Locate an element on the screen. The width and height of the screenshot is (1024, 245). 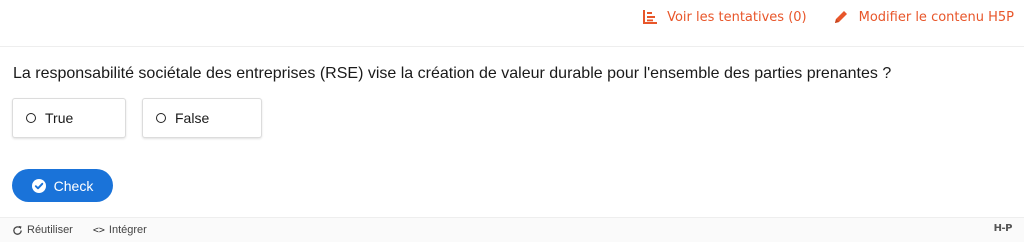
view-attempts-link: Voir les tentatives (0) is located at coordinates (725, 17).